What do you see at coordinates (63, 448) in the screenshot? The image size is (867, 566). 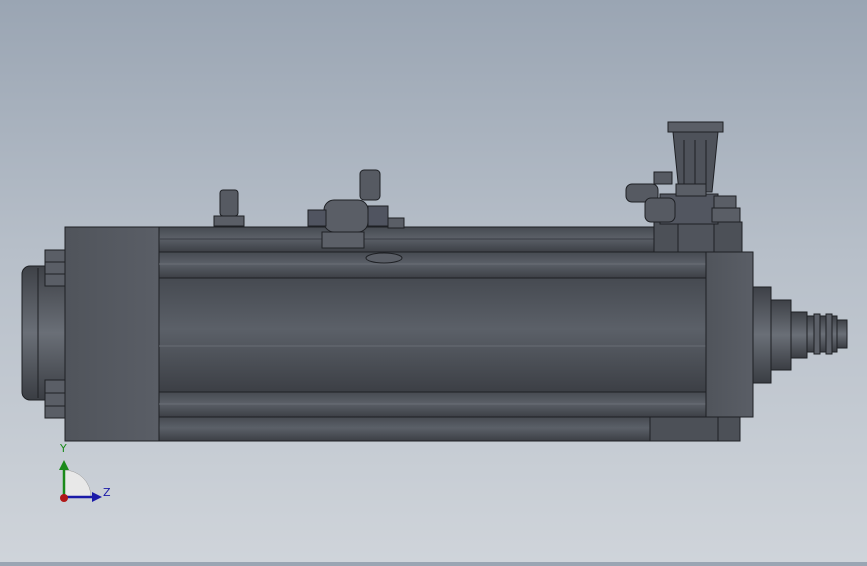 I see `y-axis-label: Y` at bounding box center [63, 448].